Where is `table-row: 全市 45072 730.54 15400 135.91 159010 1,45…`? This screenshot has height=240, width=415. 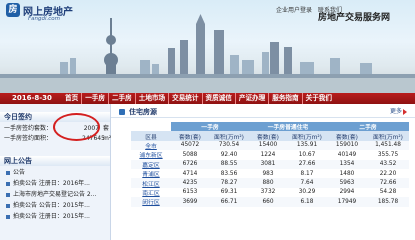
table-row: 全市 45072 730.54 15400 135.91 159010 1,45… is located at coordinates (270, 145).